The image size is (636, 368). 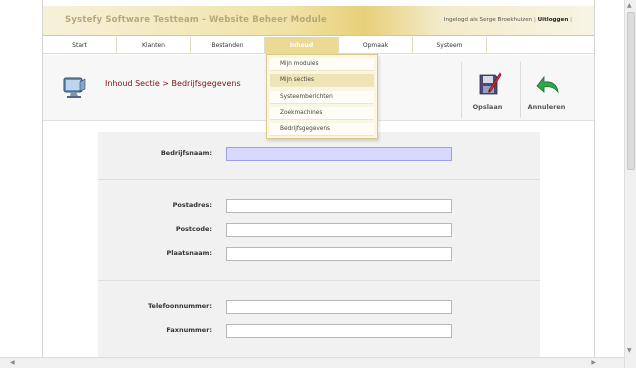 What do you see at coordinates (339, 254) in the screenshot?
I see `plaatsnaam-input` at bounding box center [339, 254].